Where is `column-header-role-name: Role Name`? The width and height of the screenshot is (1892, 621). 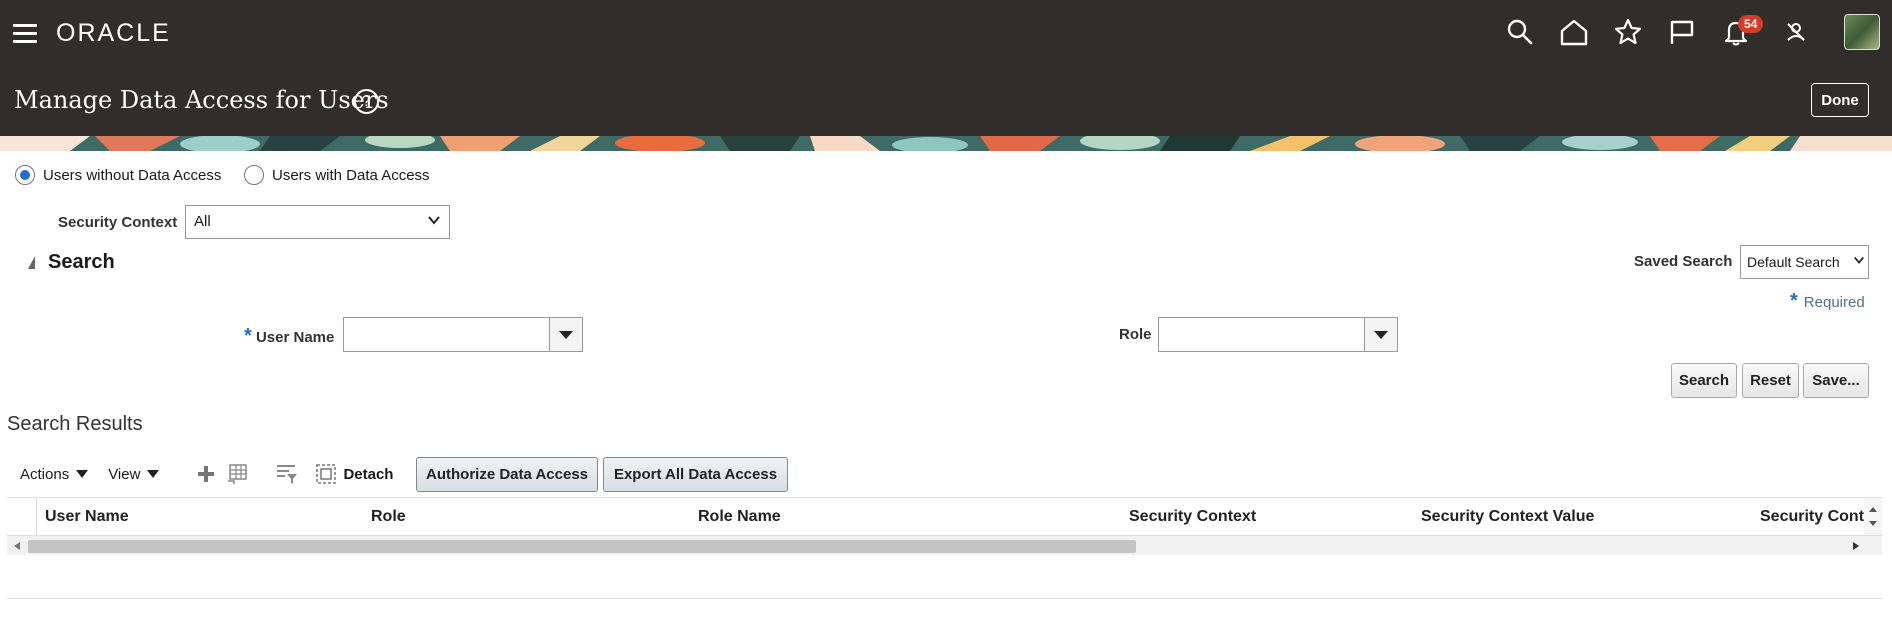 column-header-role-name: Role Name is located at coordinates (739, 517).